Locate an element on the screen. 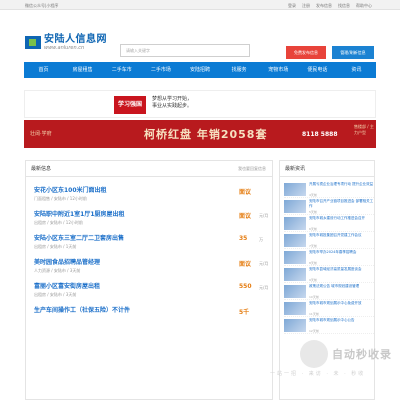 The height and width of the screenshot is (400, 400). news-title: 安陆市城市规划展示中心免费开放 is located at coordinates (342, 306).